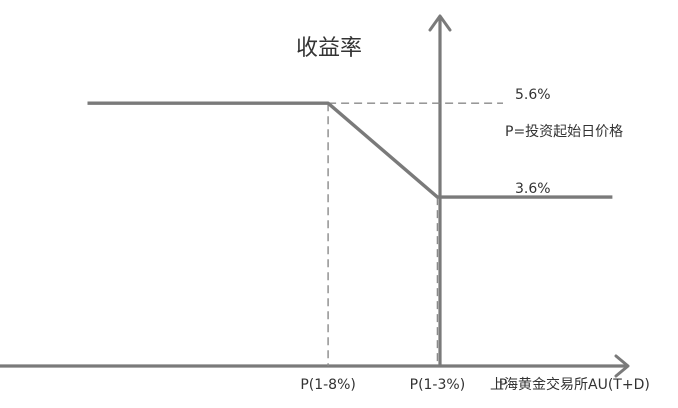 Image resolution: width=678 pixels, height=408 pixels. I want to click on chart-title: 收益率, so click(329, 48).